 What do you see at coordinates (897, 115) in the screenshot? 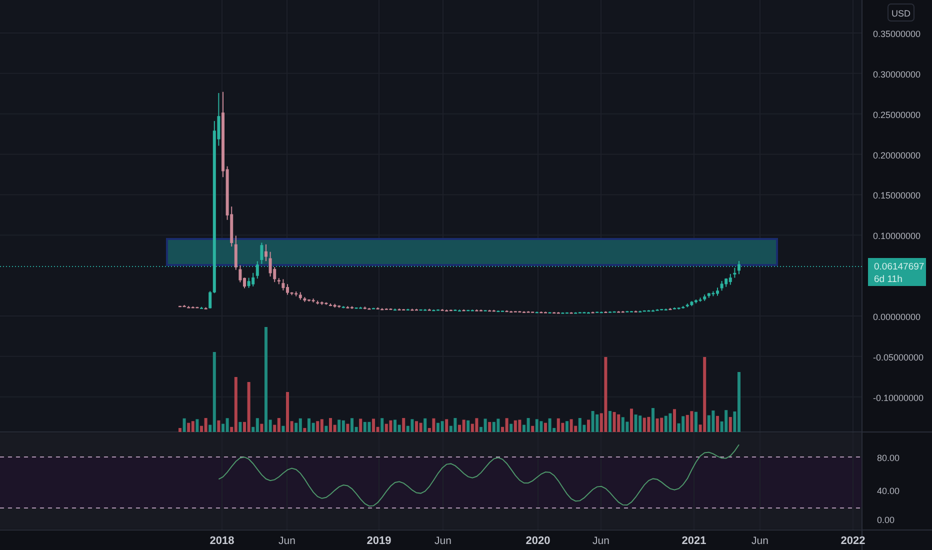
I see `price-axis-label: 0.25000000` at bounding box center [897, 115].